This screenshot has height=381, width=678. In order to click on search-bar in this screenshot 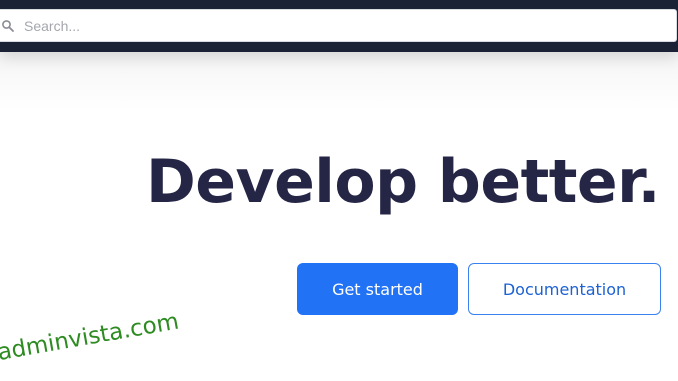, I will do `click(338, 25)`.